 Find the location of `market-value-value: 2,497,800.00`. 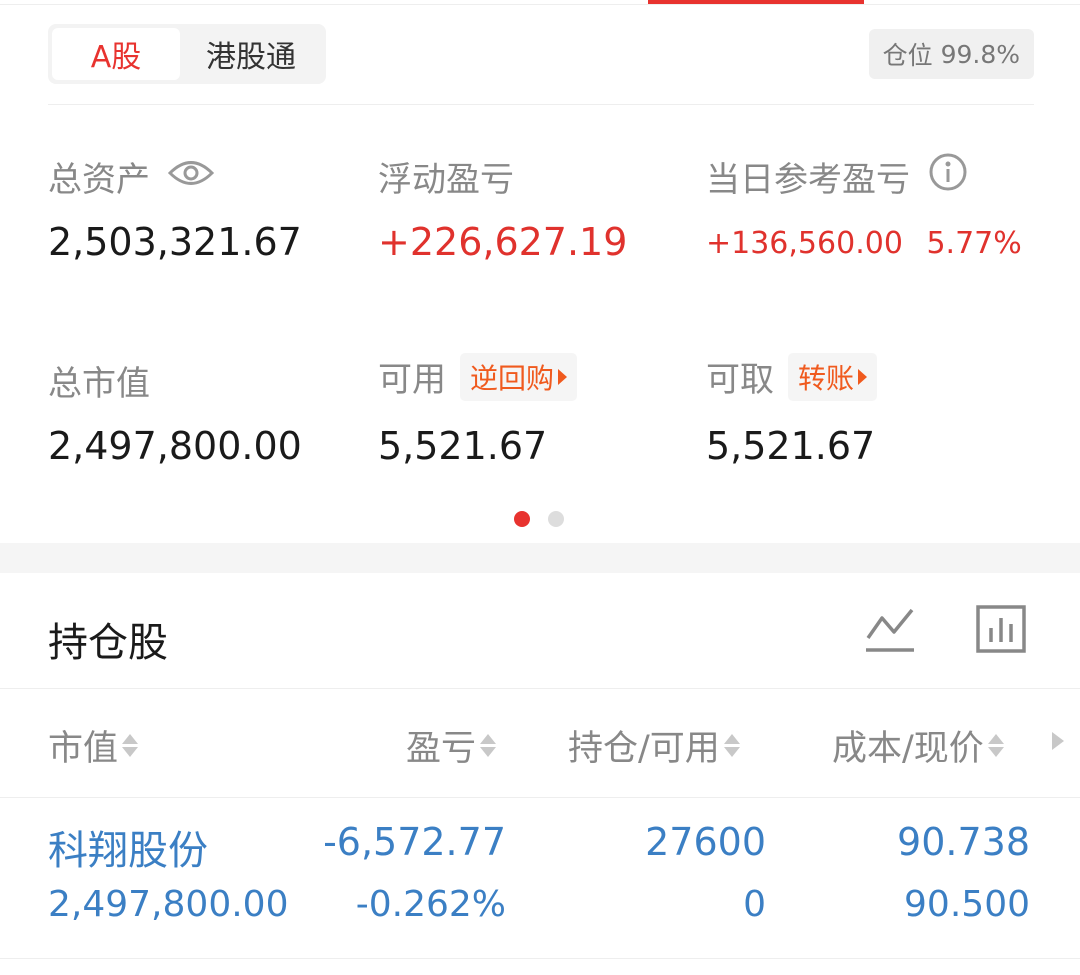

market-value-value: 2,497,800.00 is located at coordinates (175, 446).